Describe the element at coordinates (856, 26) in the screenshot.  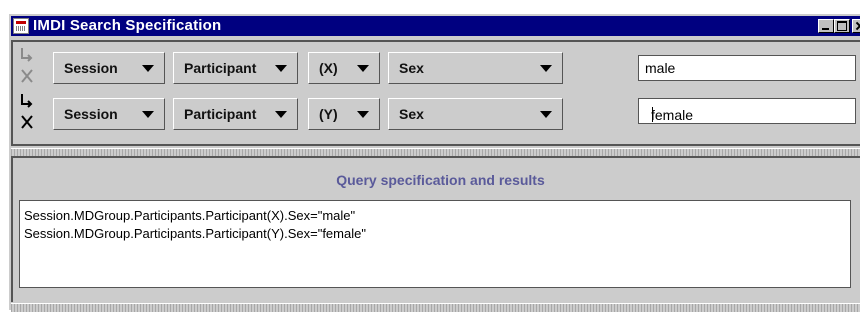
I see `close-window-button` at that location.